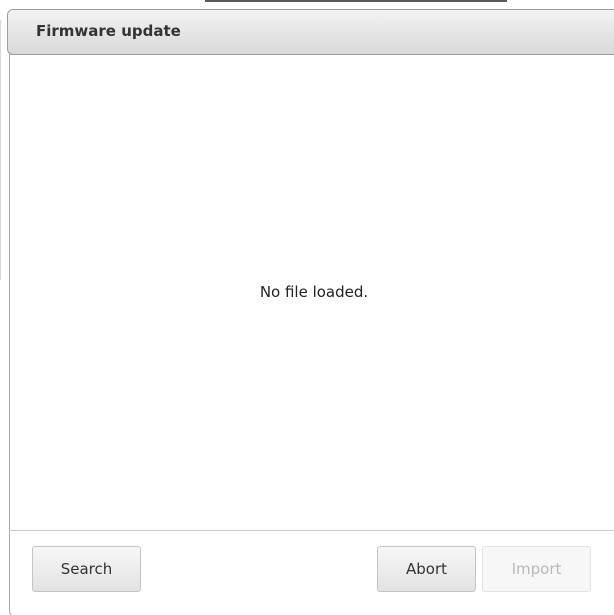 This screenshot has height=615, width=614. I want to click on dialog-header: Firmware update, so click(310, 32).